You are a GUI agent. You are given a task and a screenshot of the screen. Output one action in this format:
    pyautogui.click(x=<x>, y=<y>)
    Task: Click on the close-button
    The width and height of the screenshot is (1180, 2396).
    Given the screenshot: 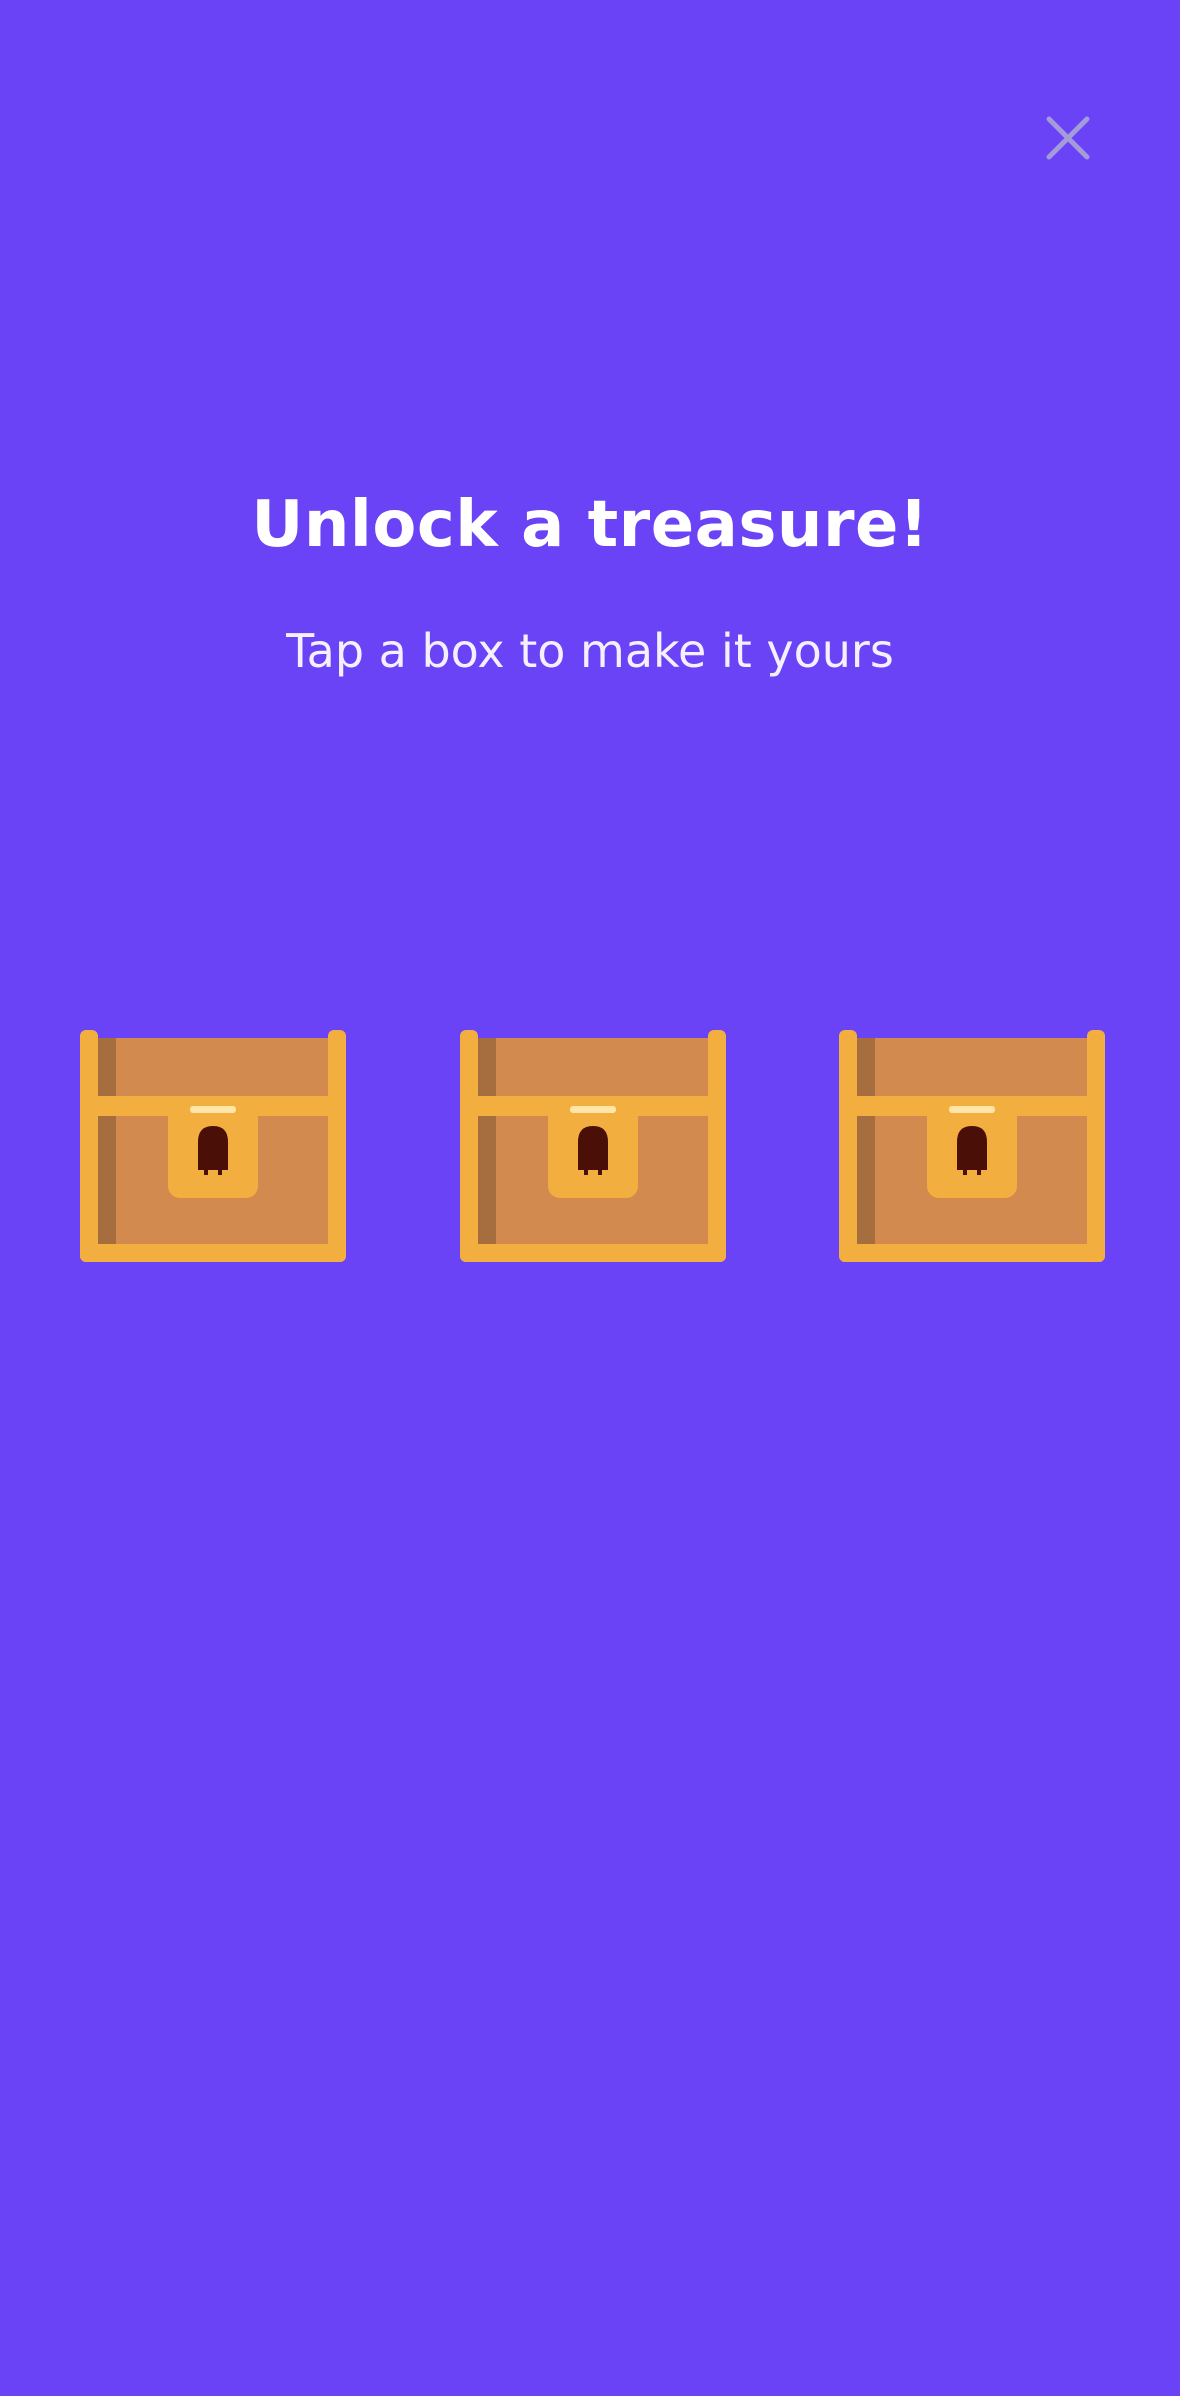 What is the action you would take?
    pyautogui.click(x=1068, y=138)
    